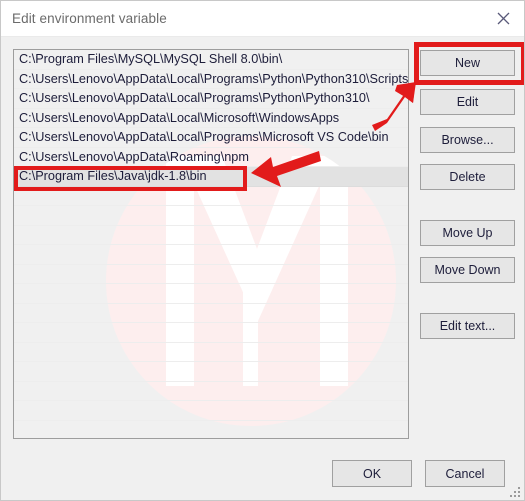 The height and width of the screenshot is (501, 525). Describe the element at coordinates (467, 63) in the screenshot. I see `new-button: New` at that location.